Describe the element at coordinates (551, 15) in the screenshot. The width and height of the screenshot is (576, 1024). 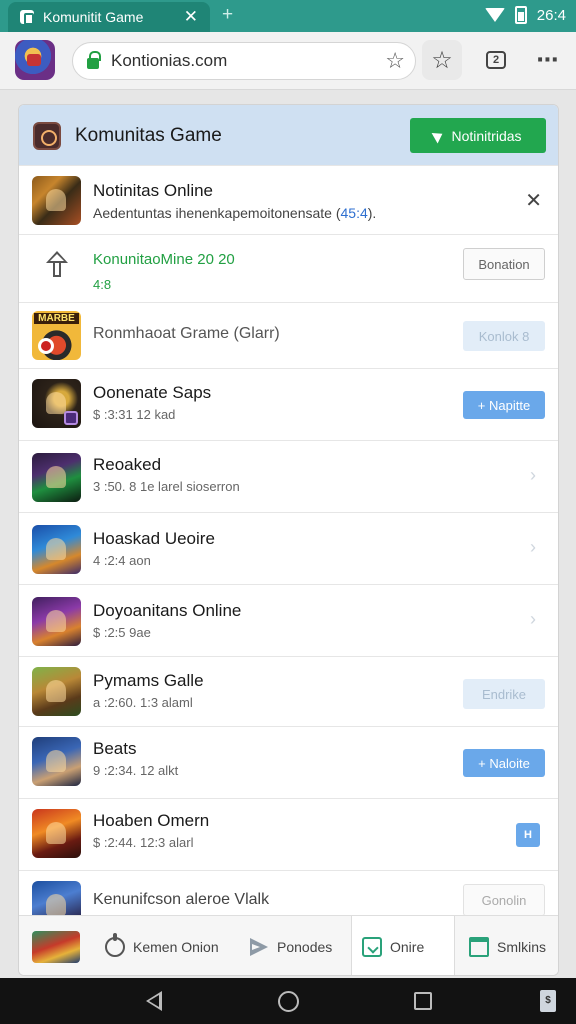
I see `clock: 26:4` at that location.